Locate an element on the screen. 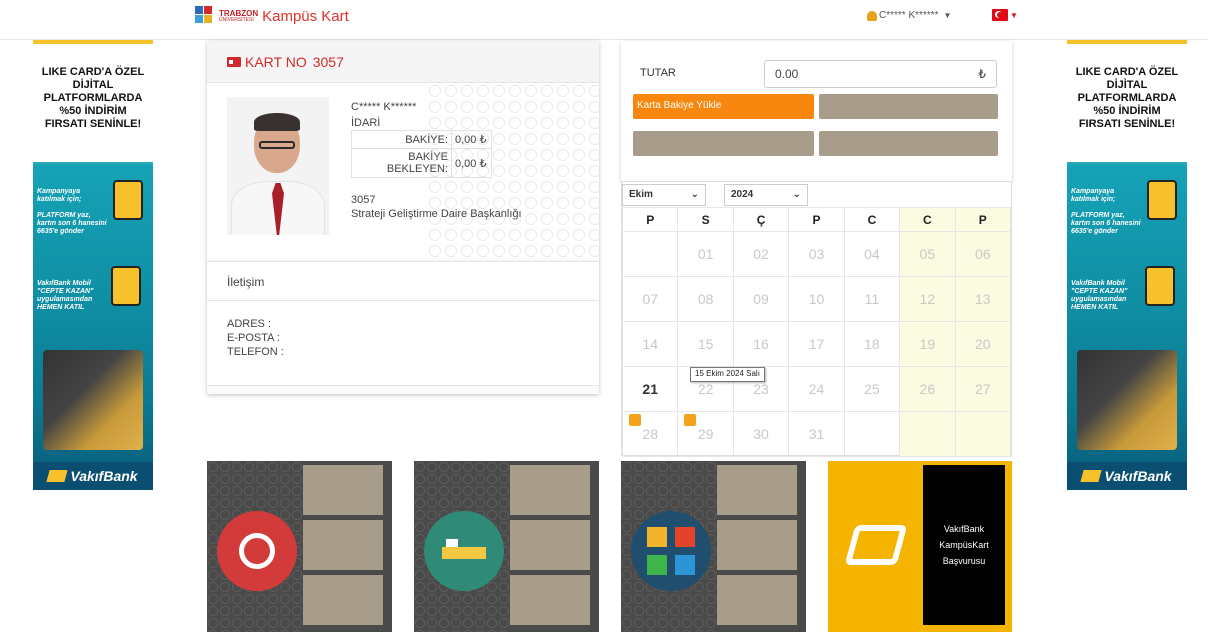 This screenshot has width=1208, height=639. calendar-day: 30 is located at coordinates (761, 434).